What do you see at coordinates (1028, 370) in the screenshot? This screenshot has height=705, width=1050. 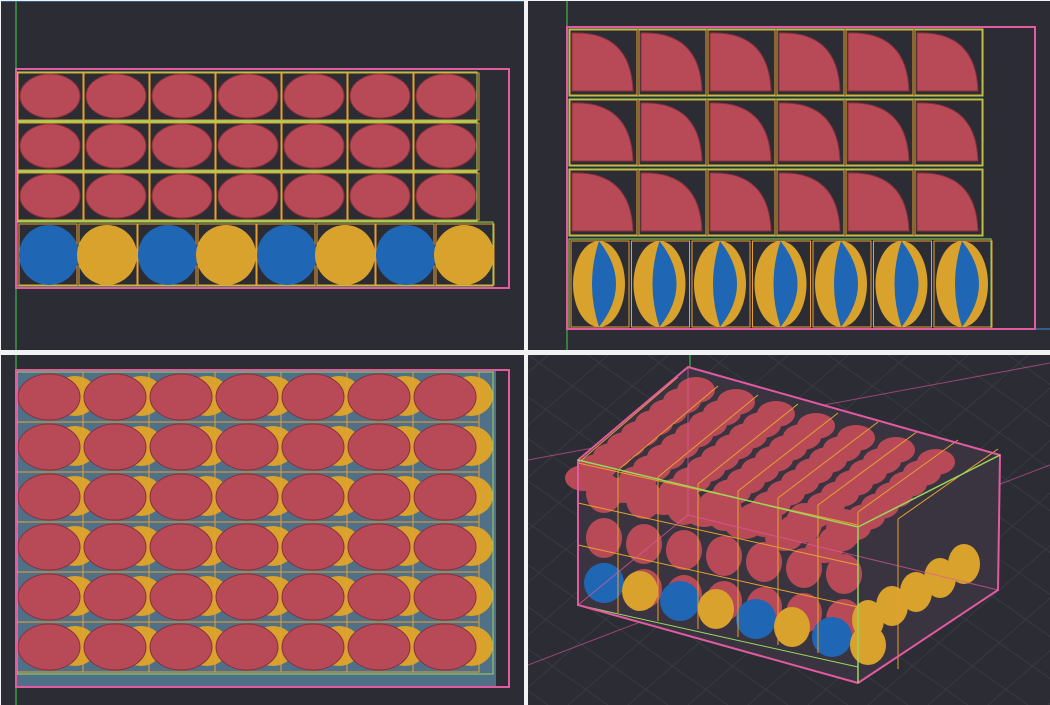 I see `grid-line` at bounding box center [1028, 370].